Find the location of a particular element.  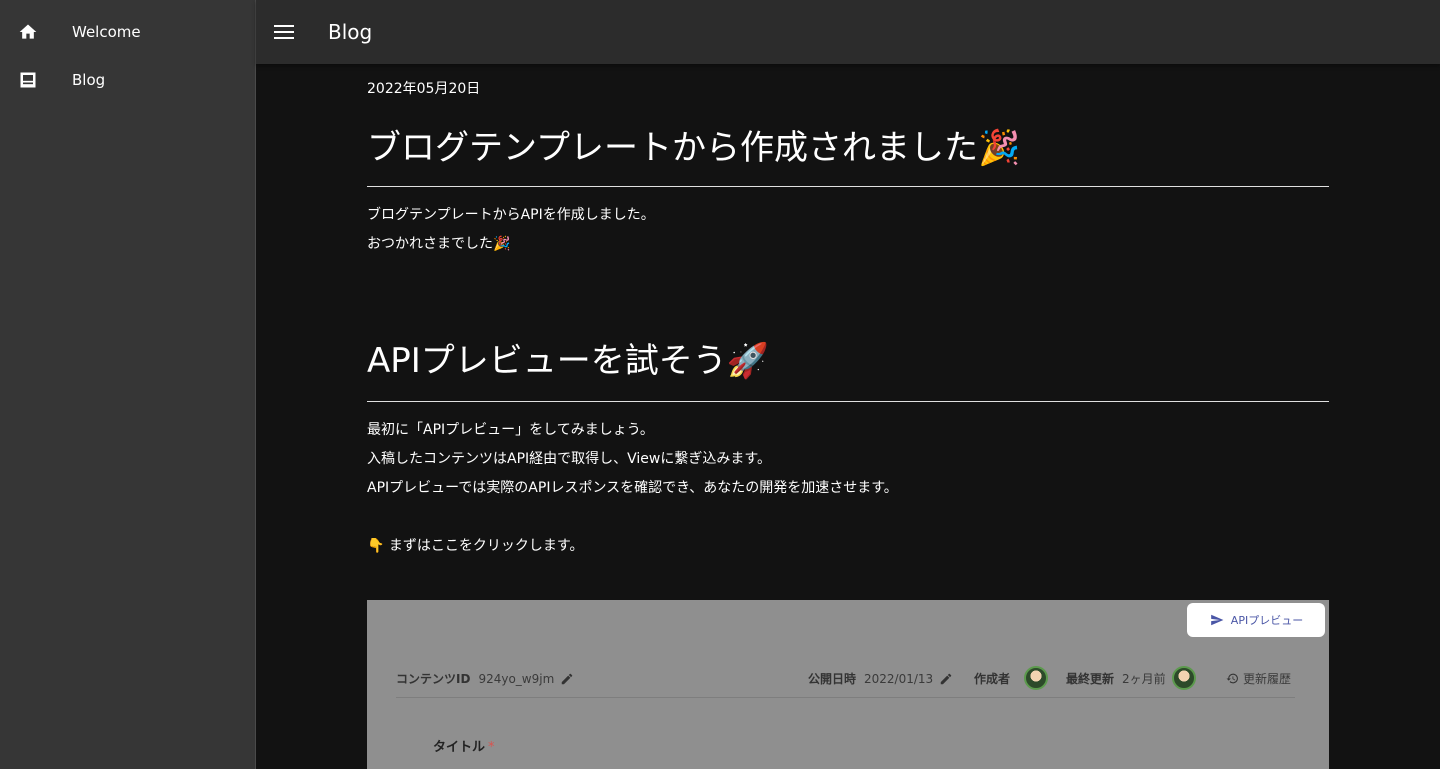

post-title: ブログテンプレートから作成されました🎉 is located at coordinates (848, 156).